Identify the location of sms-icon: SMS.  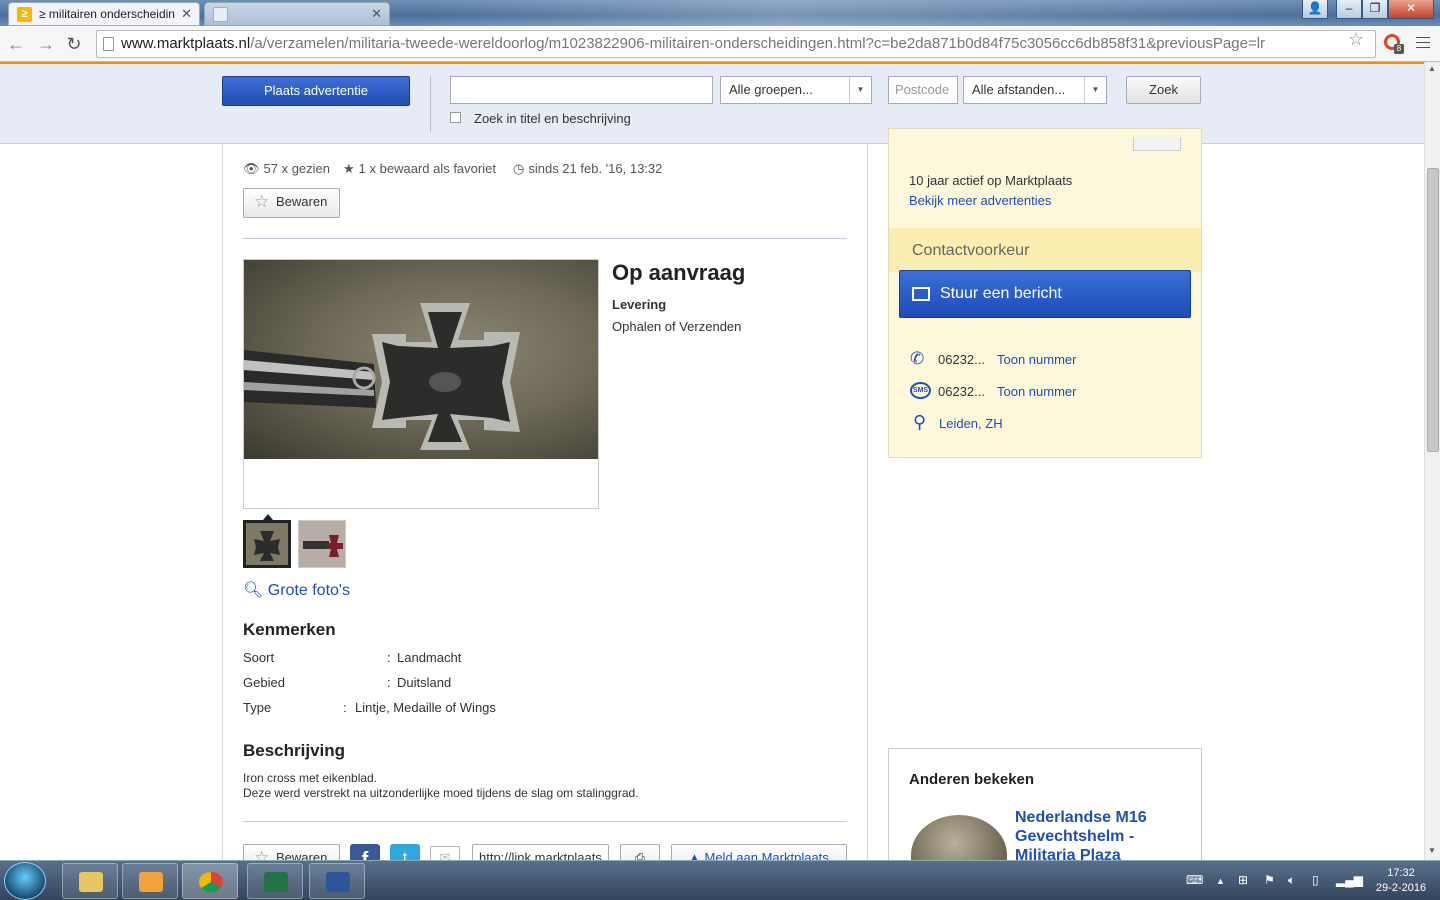
(920, 390).